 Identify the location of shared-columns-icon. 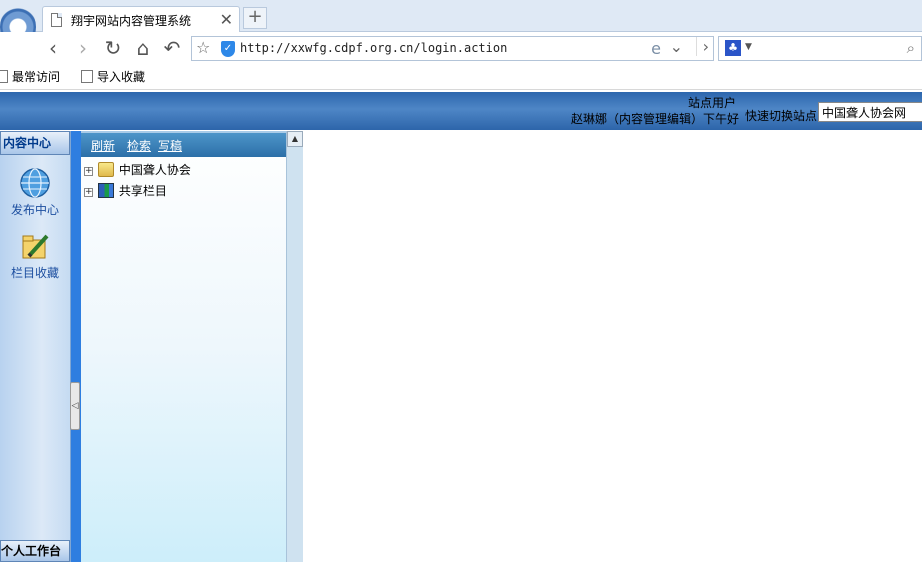
(105, 190).